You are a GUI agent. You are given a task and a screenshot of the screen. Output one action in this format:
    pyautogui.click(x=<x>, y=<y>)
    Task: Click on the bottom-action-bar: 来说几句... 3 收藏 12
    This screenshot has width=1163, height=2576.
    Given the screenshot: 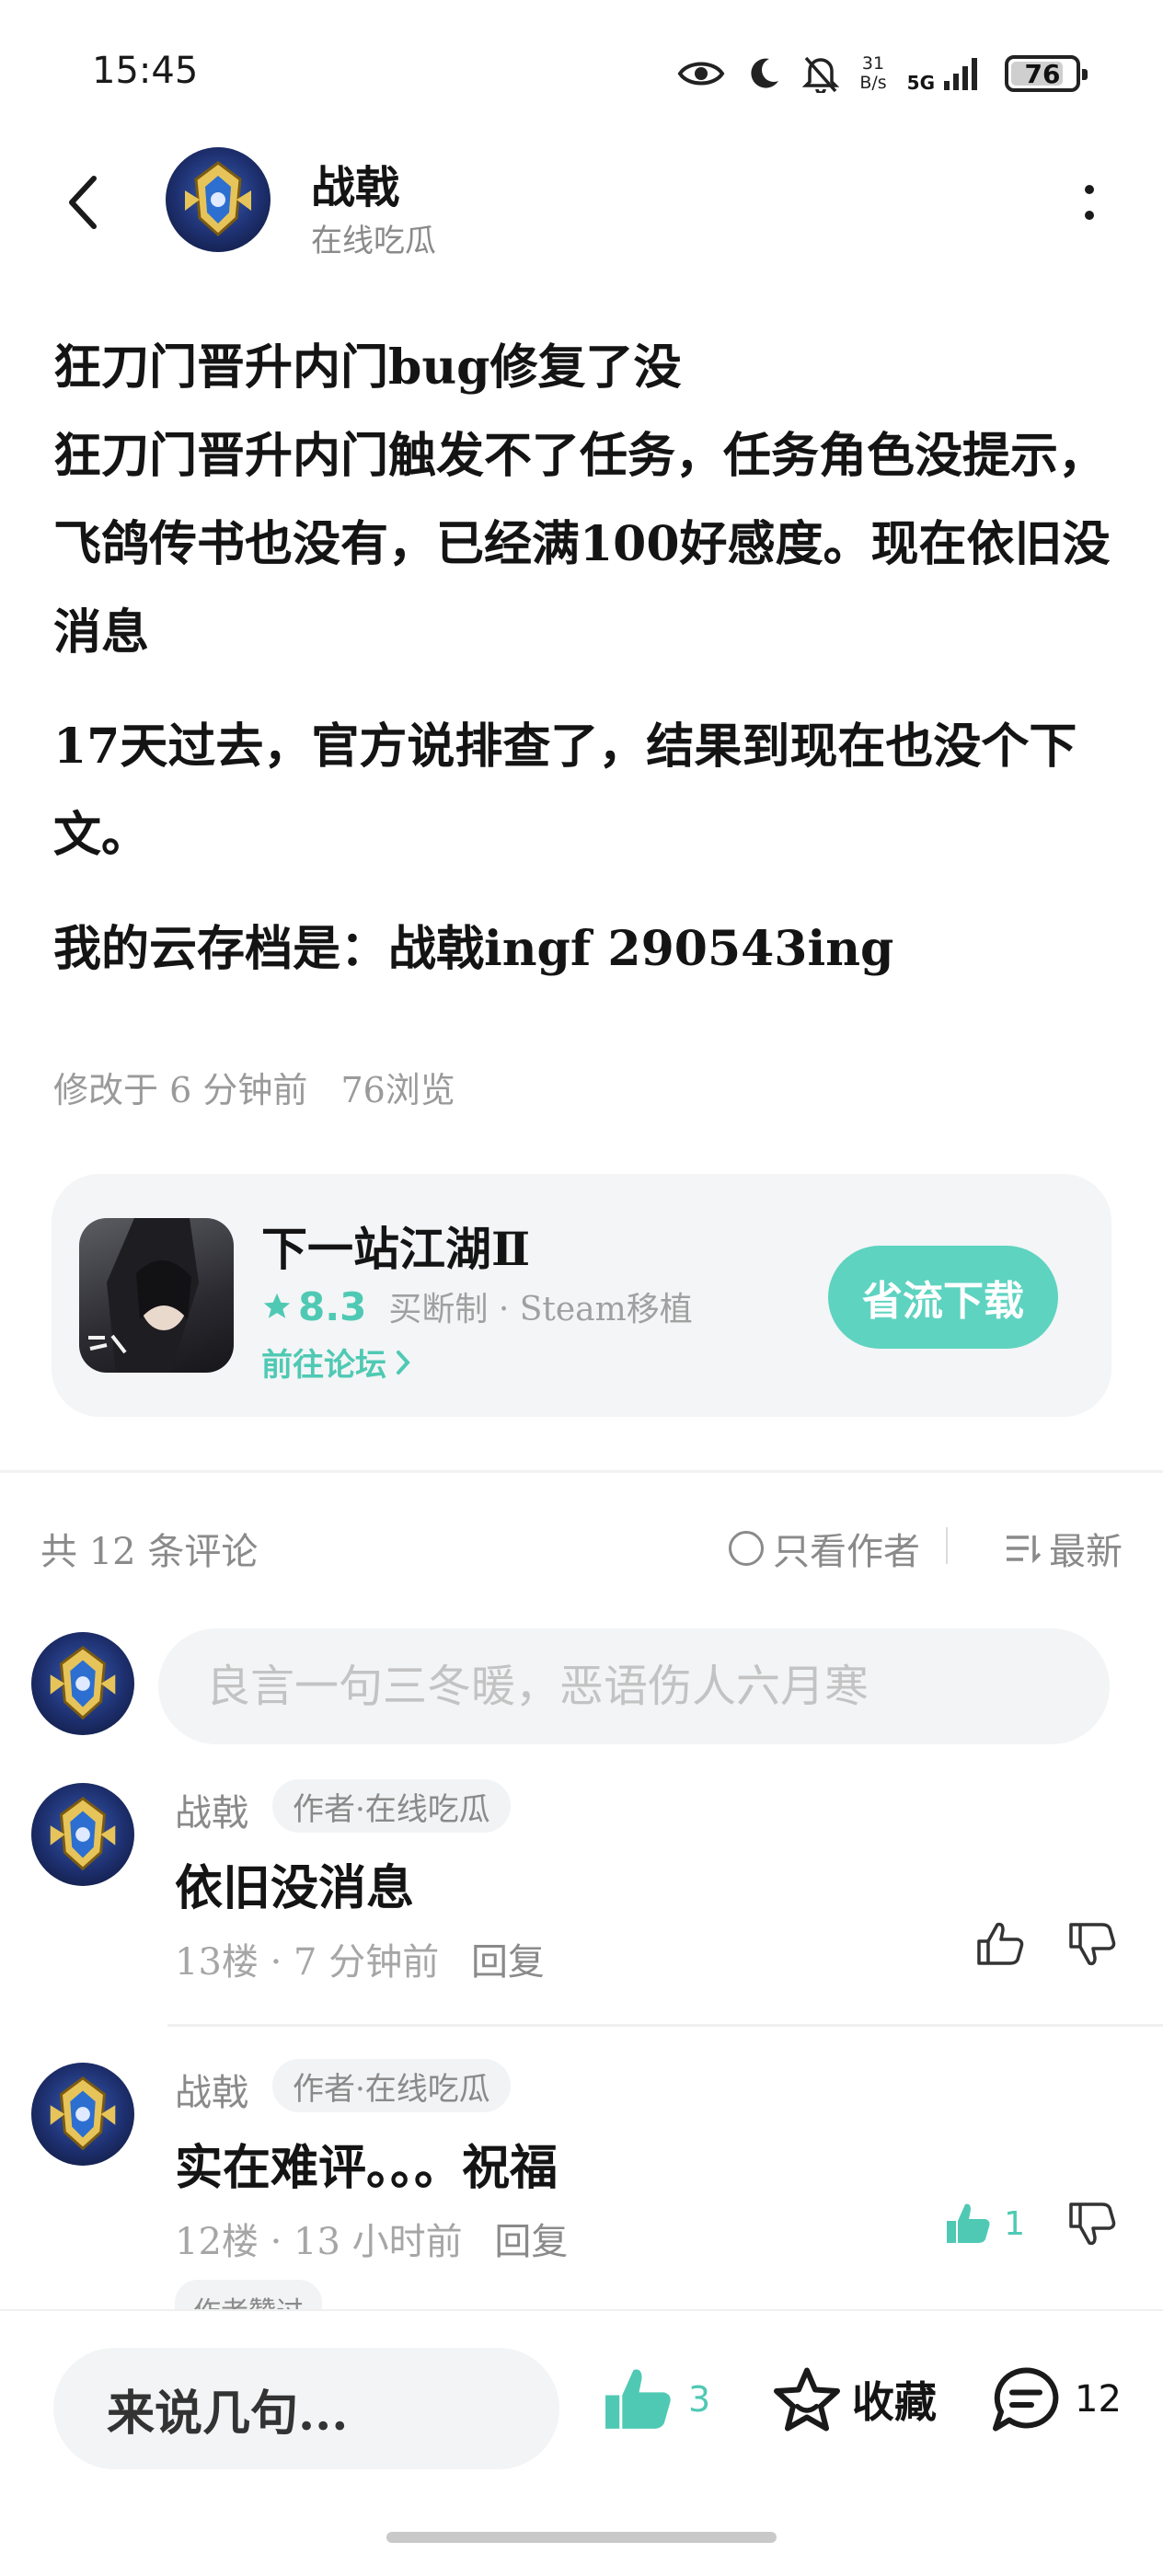 What is the action you would take?
    pyautogui.click(x=581, y=2442)
    